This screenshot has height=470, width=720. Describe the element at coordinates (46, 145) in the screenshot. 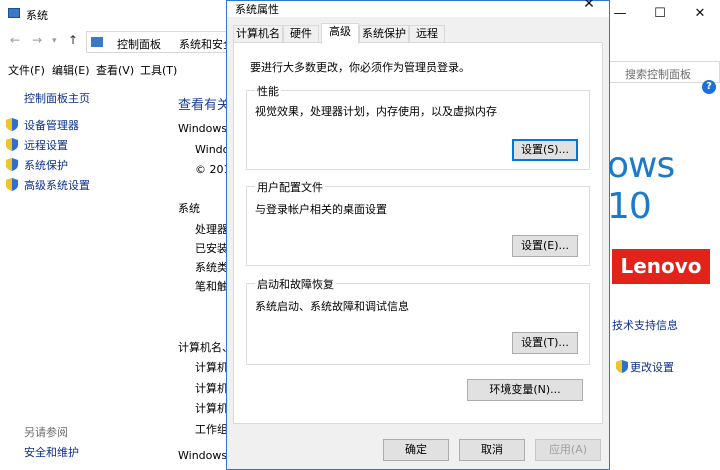

I see `sidebar-item-label: 远程设置` at that location.